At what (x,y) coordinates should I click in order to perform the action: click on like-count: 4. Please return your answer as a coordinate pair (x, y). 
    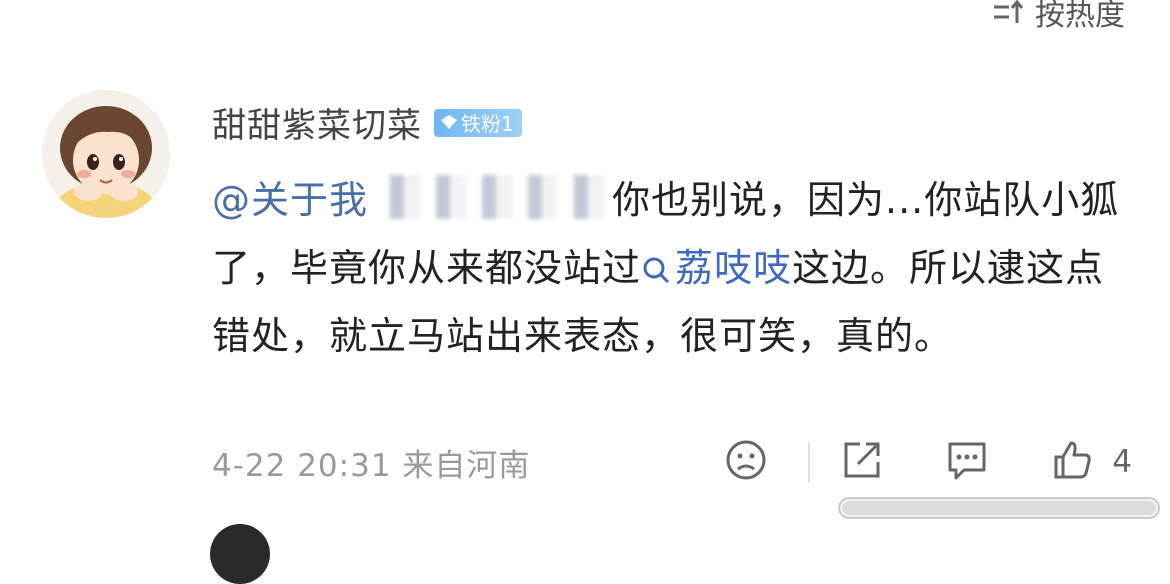
    Looking at the image, I should click on (1122, 462).